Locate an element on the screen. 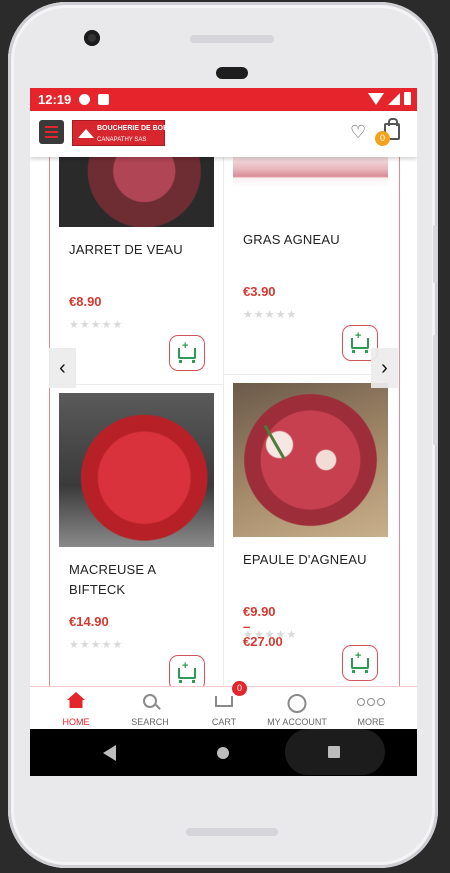  nav-search-label: SEARCH is located at coordinates (150, 722).